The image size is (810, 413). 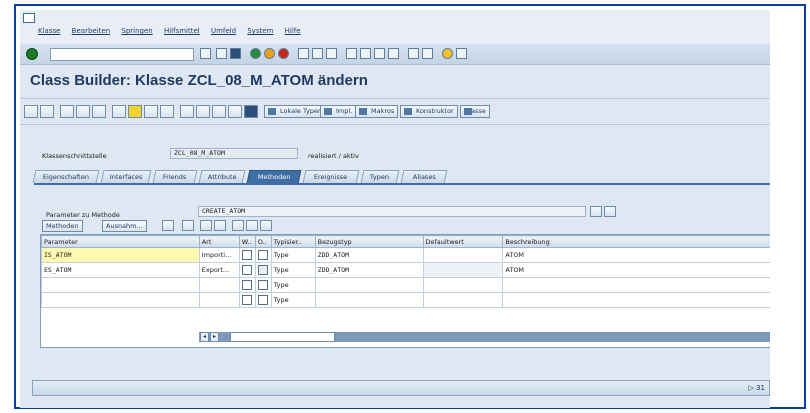 I want to click on scroll-right-icon: ▸, so click(x=214, y=337).